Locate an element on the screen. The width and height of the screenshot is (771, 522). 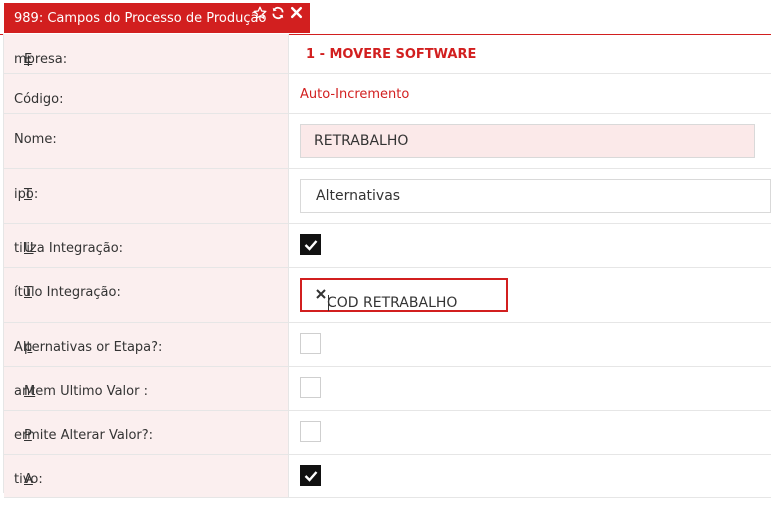
alternativas-por-etapa-label: Alternativas p or Etapa?: is located at coordinates (88, 347).